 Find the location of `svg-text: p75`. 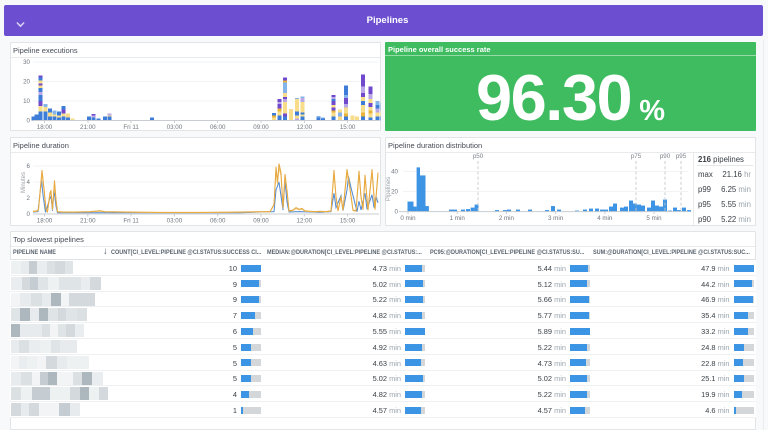

svg-text: p75 is located at coordinates (636, 156).